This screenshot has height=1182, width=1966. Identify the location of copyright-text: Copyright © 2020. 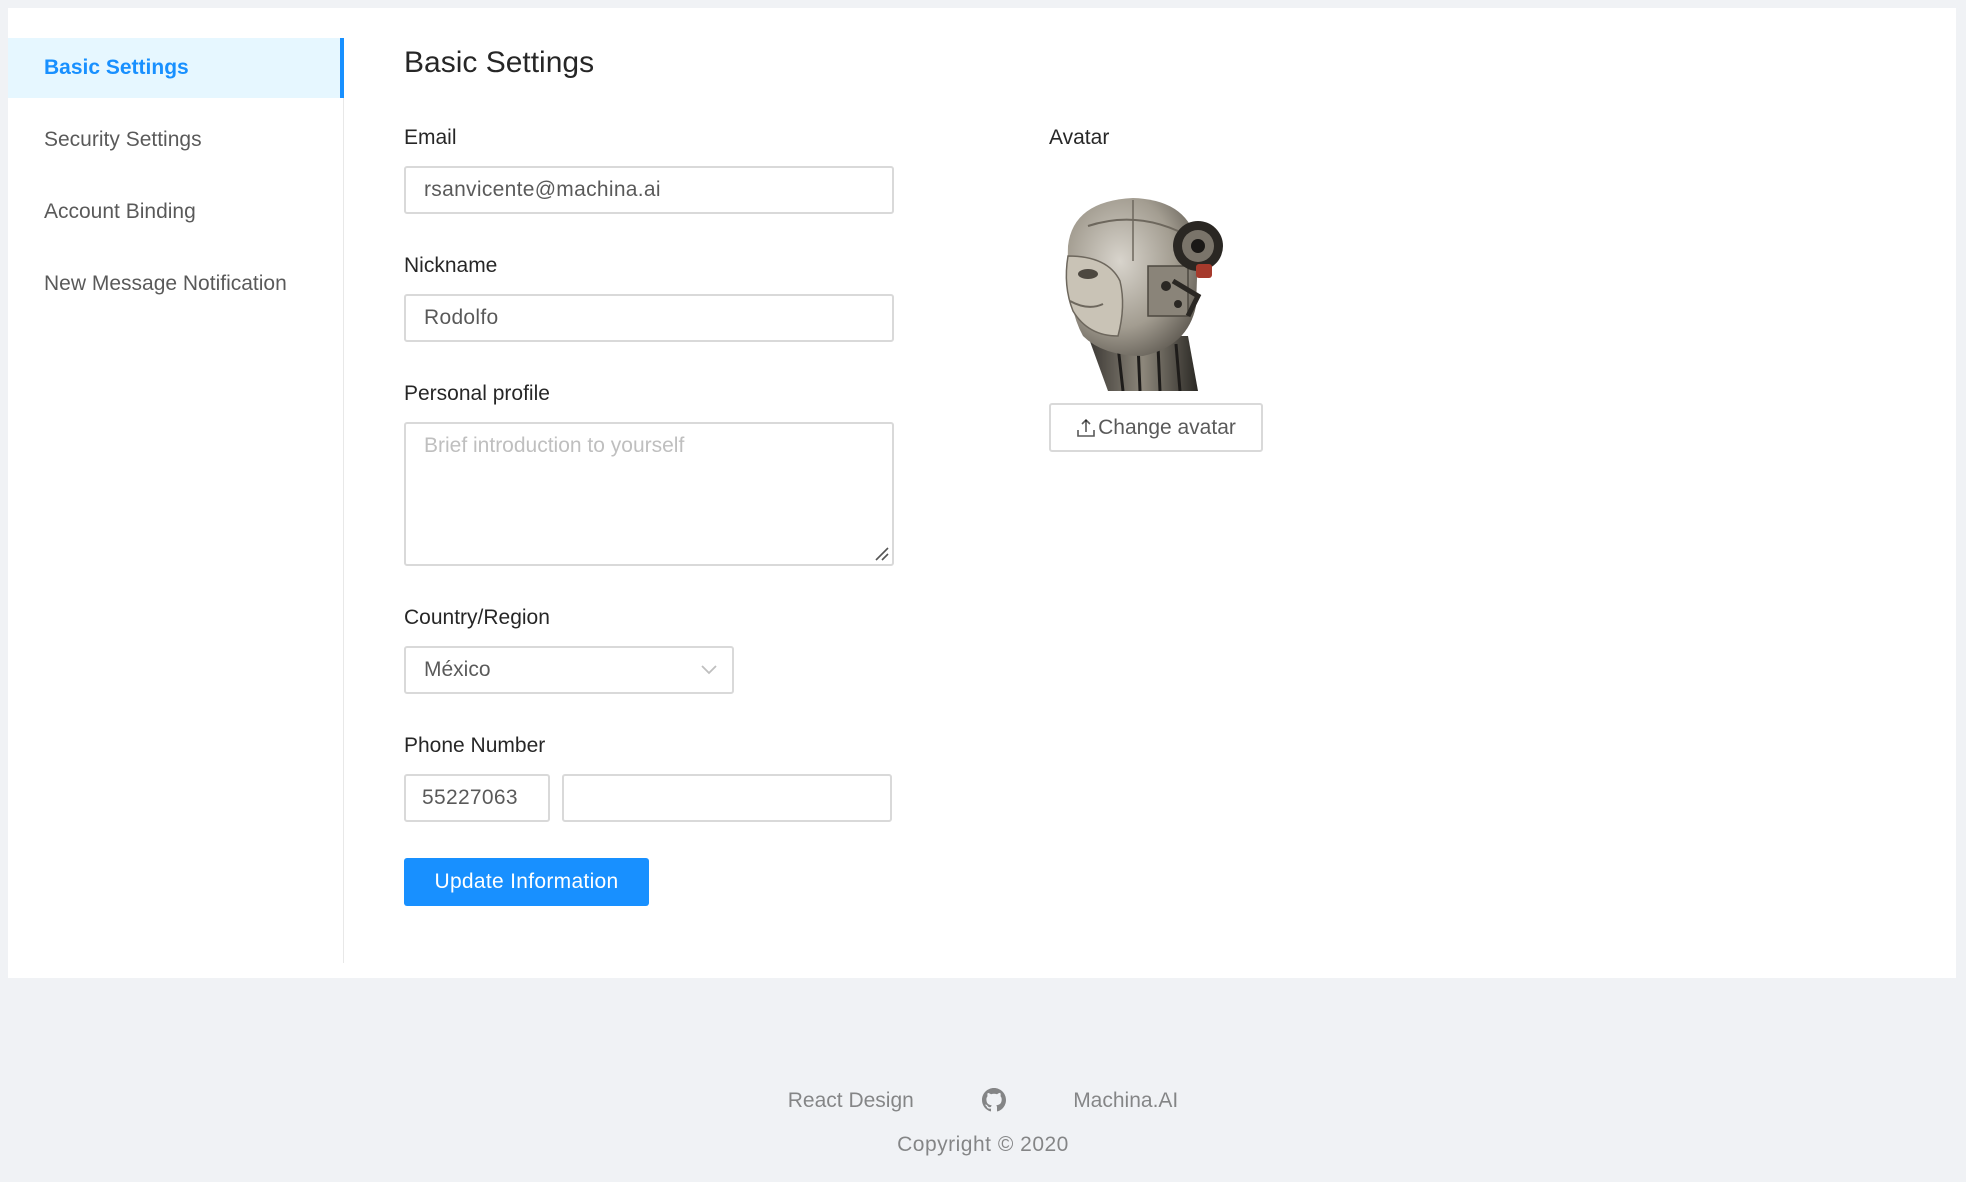
(983, 1144).